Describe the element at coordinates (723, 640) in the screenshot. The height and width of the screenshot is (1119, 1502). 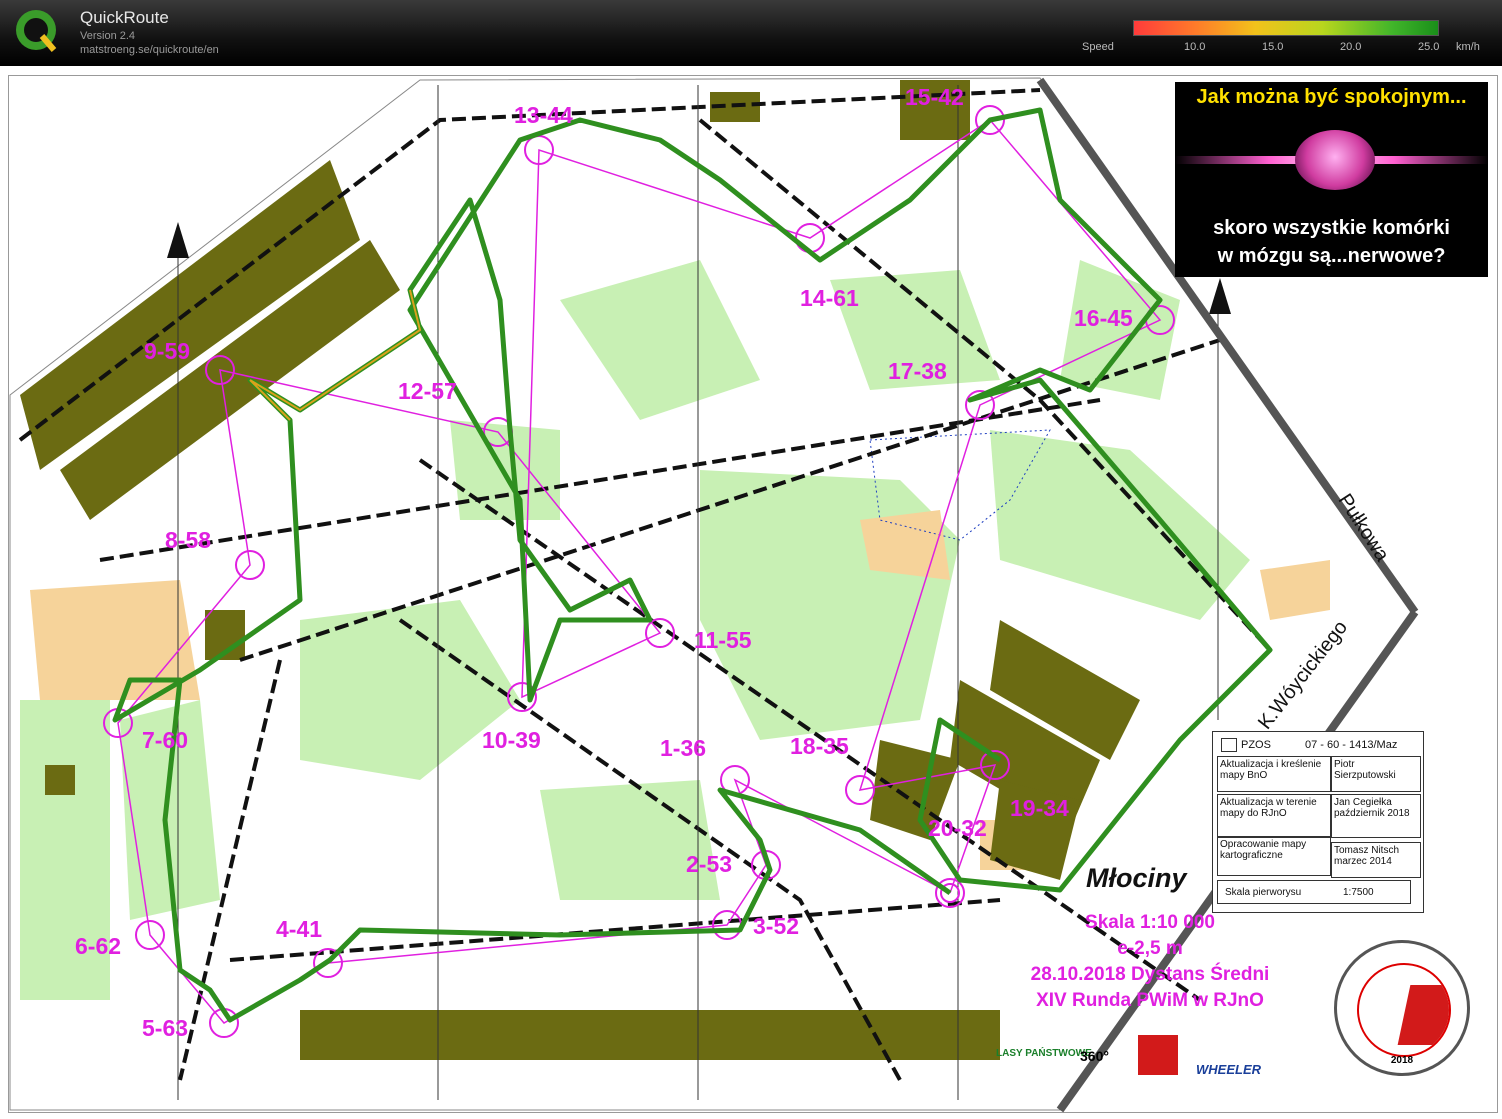
I see `control-label: 11-55` at that location.